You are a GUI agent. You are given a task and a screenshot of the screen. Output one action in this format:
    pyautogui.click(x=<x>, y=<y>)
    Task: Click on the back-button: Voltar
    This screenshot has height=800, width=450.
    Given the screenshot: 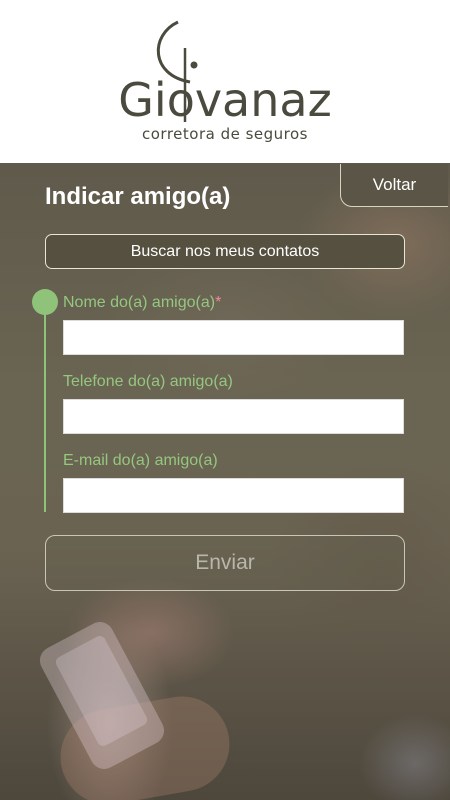 What is the action you would take?
    pyautogui.click(x=394, y=185)
    